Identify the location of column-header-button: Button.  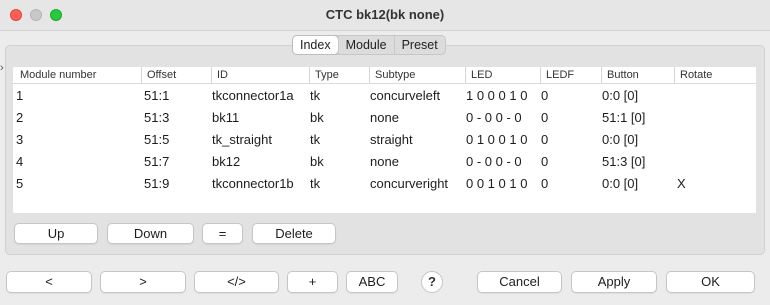
(637, 75).